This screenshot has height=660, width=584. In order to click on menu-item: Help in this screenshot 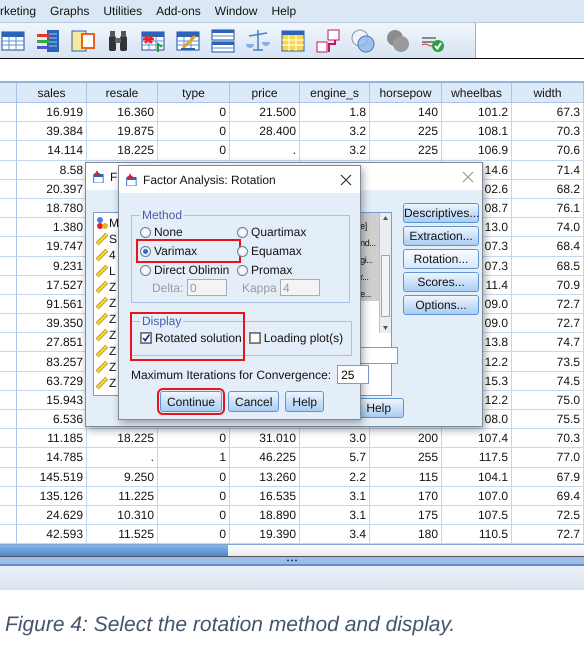, I will do `click(283, 11)`.